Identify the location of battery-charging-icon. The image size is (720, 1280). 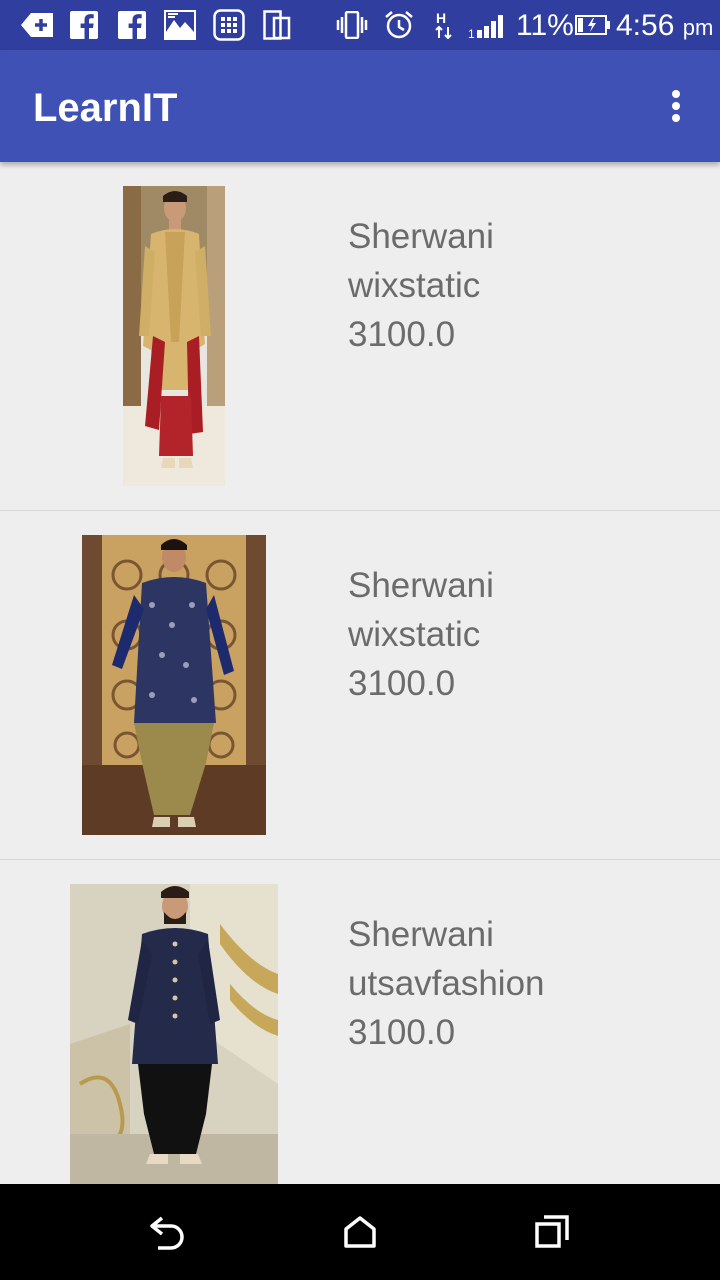
(593, 25).